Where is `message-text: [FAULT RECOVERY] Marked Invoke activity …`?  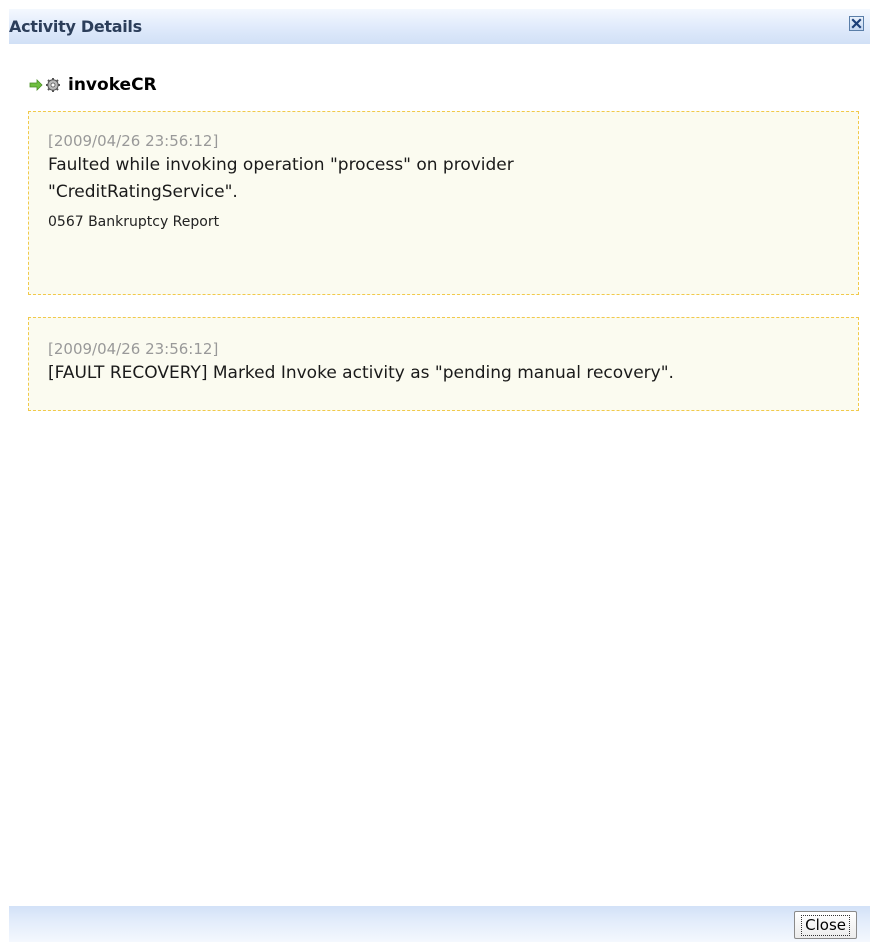
message-text: [FAULT RECOVERY] Marked Invoke activity … is located at coordinates (361, 373).